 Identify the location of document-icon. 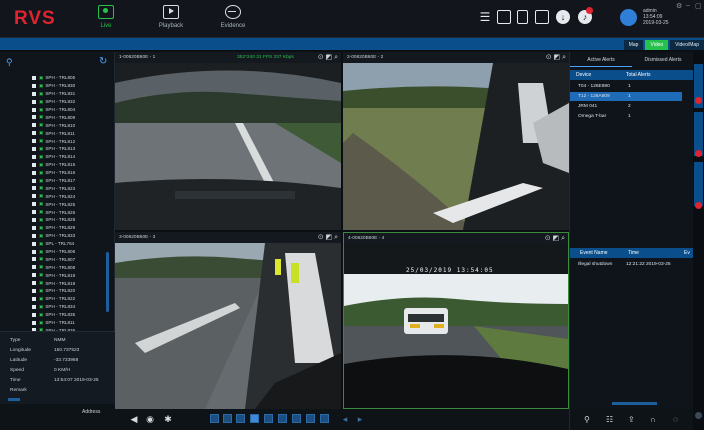
(522, 17).